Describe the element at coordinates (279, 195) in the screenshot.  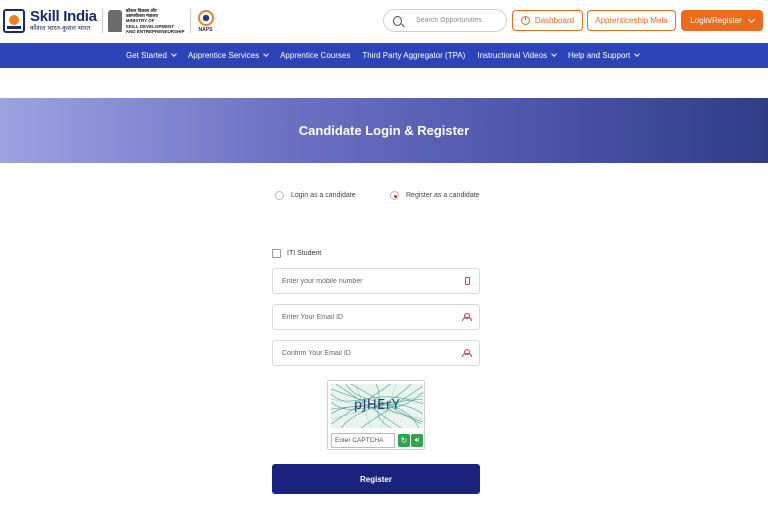
I see `login-candidate-radio` at that location.